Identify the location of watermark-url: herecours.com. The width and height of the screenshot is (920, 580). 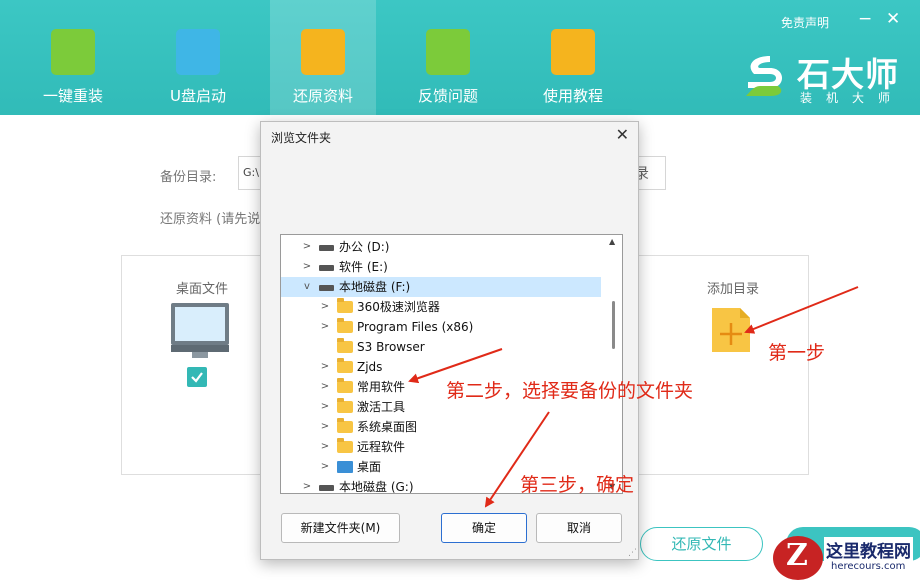
(868, 566).